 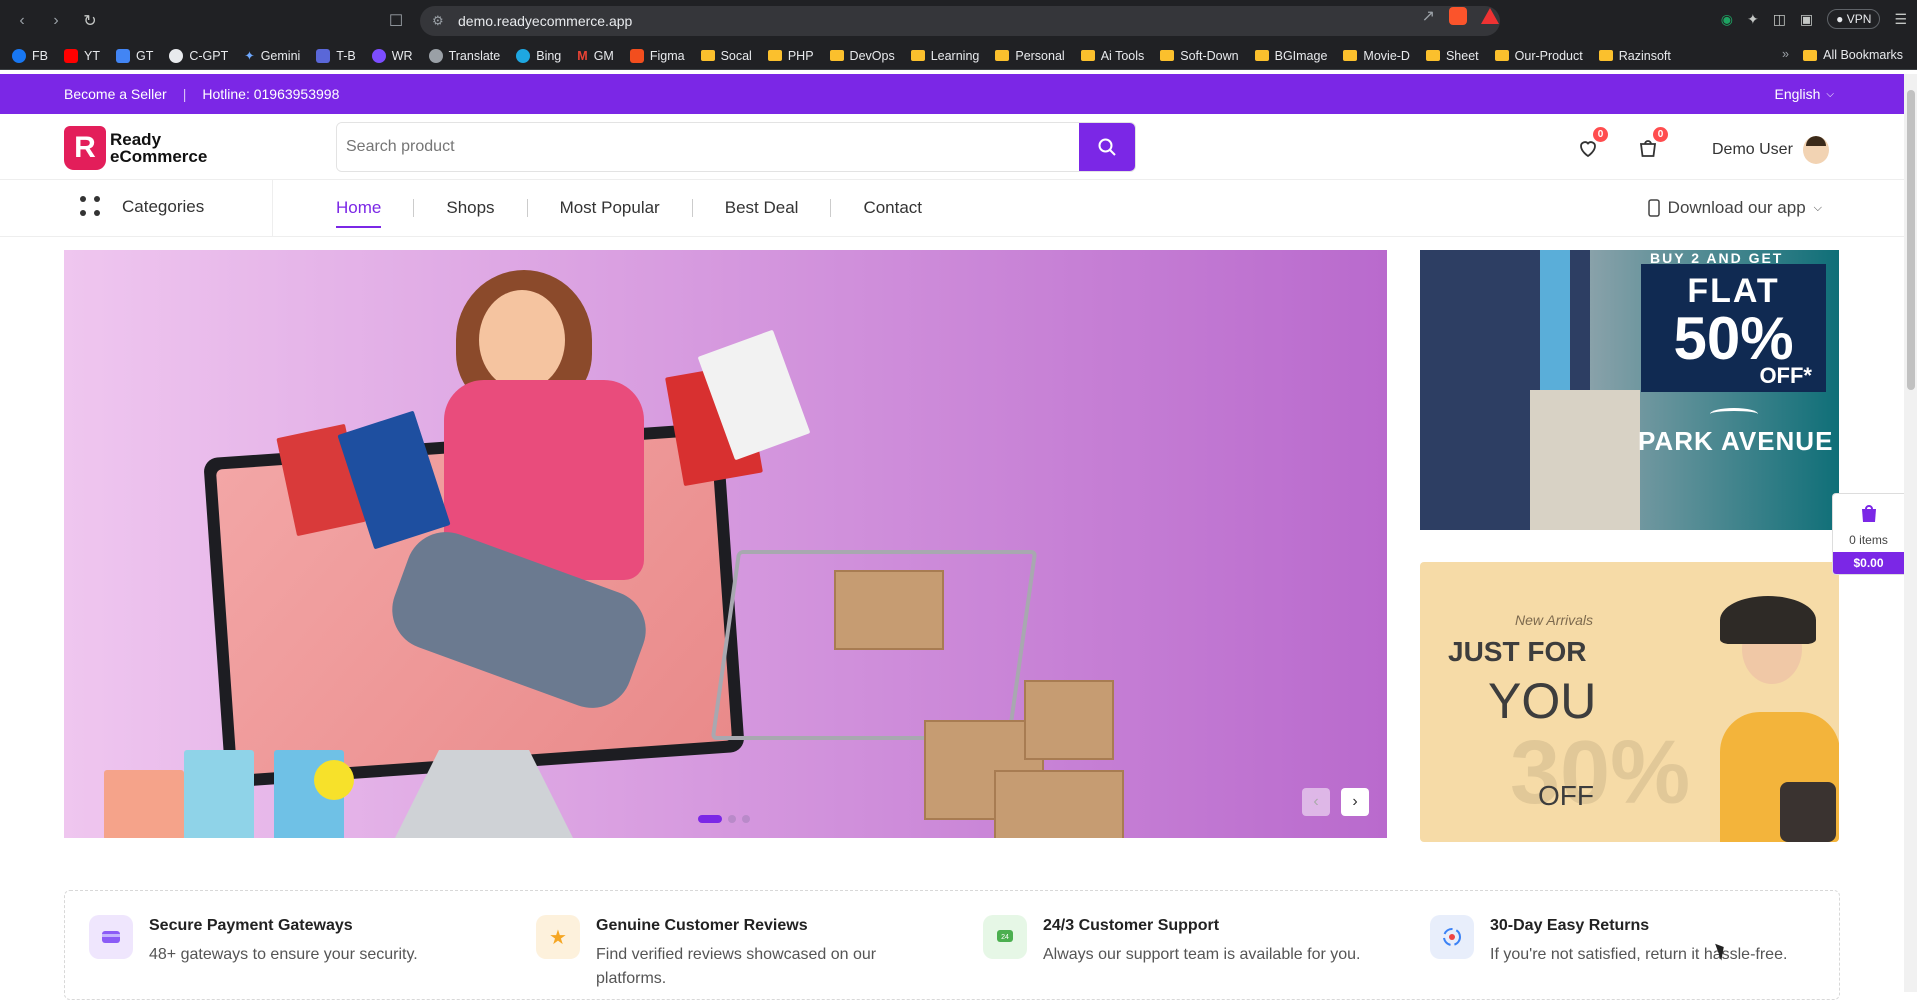 What do you see at coordinates (56, 21) in the screenshot?
I see `forward-icon: ›` at bounding box center [56, 21].